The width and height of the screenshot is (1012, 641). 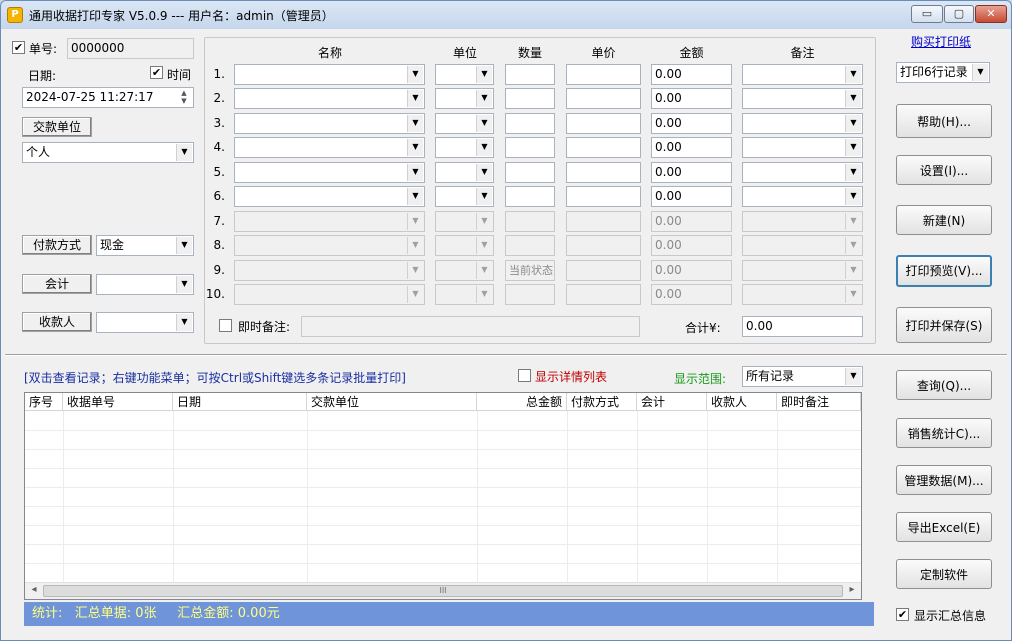 What do you see at coordinates (145, 322) in the screenshot?
I see `receiver-select: ▼` at bounding box center [145, 322].